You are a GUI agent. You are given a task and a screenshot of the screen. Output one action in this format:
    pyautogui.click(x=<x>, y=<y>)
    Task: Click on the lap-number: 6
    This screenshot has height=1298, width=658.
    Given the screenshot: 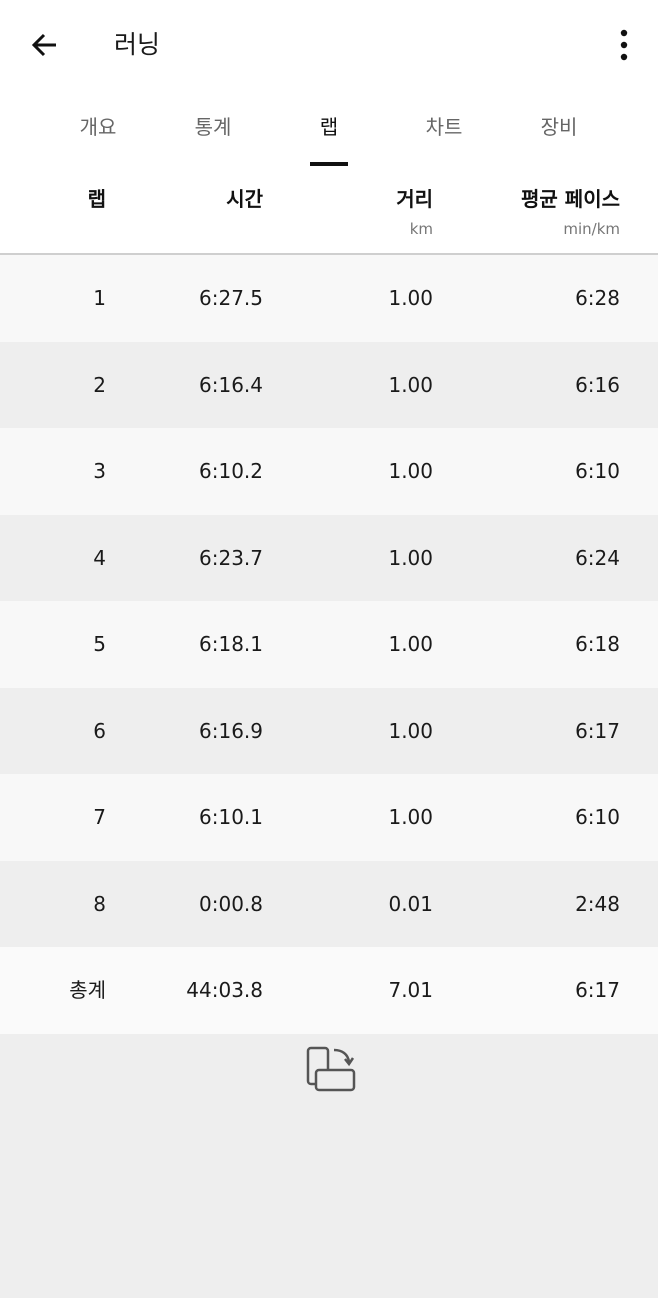 What is the action you would take?
    pyautogui.click(x=99, y=730)
    